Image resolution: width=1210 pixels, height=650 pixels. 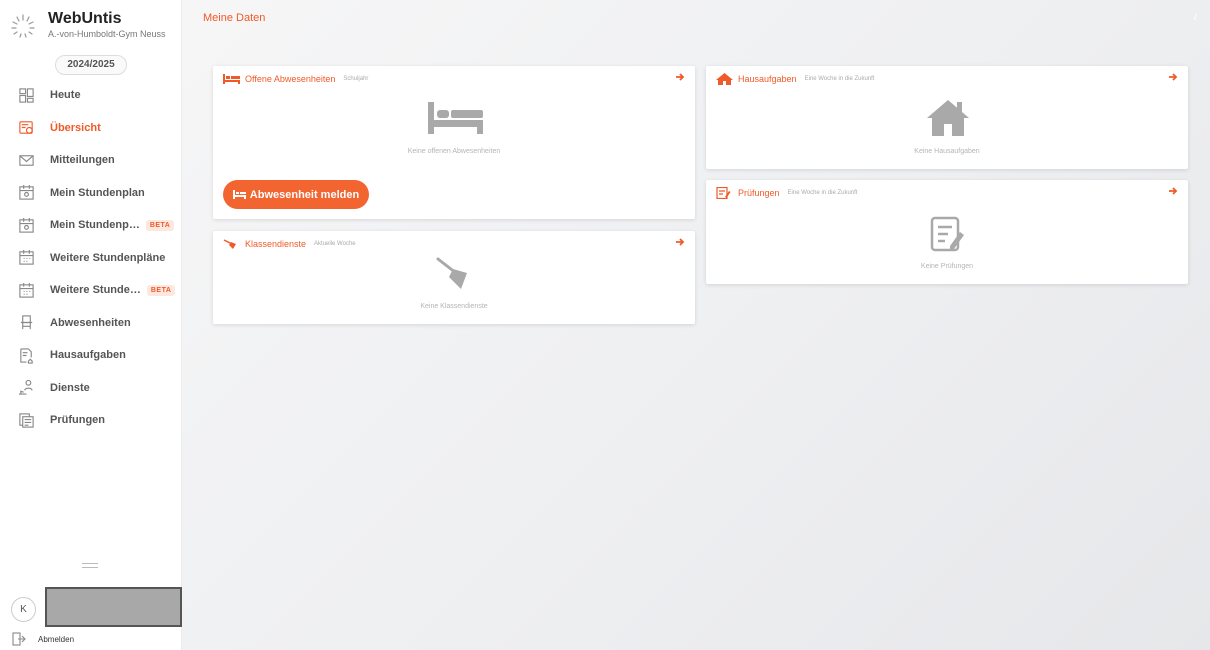 I want to click on card-title: Klassendienste, so click(x=276, y=244).